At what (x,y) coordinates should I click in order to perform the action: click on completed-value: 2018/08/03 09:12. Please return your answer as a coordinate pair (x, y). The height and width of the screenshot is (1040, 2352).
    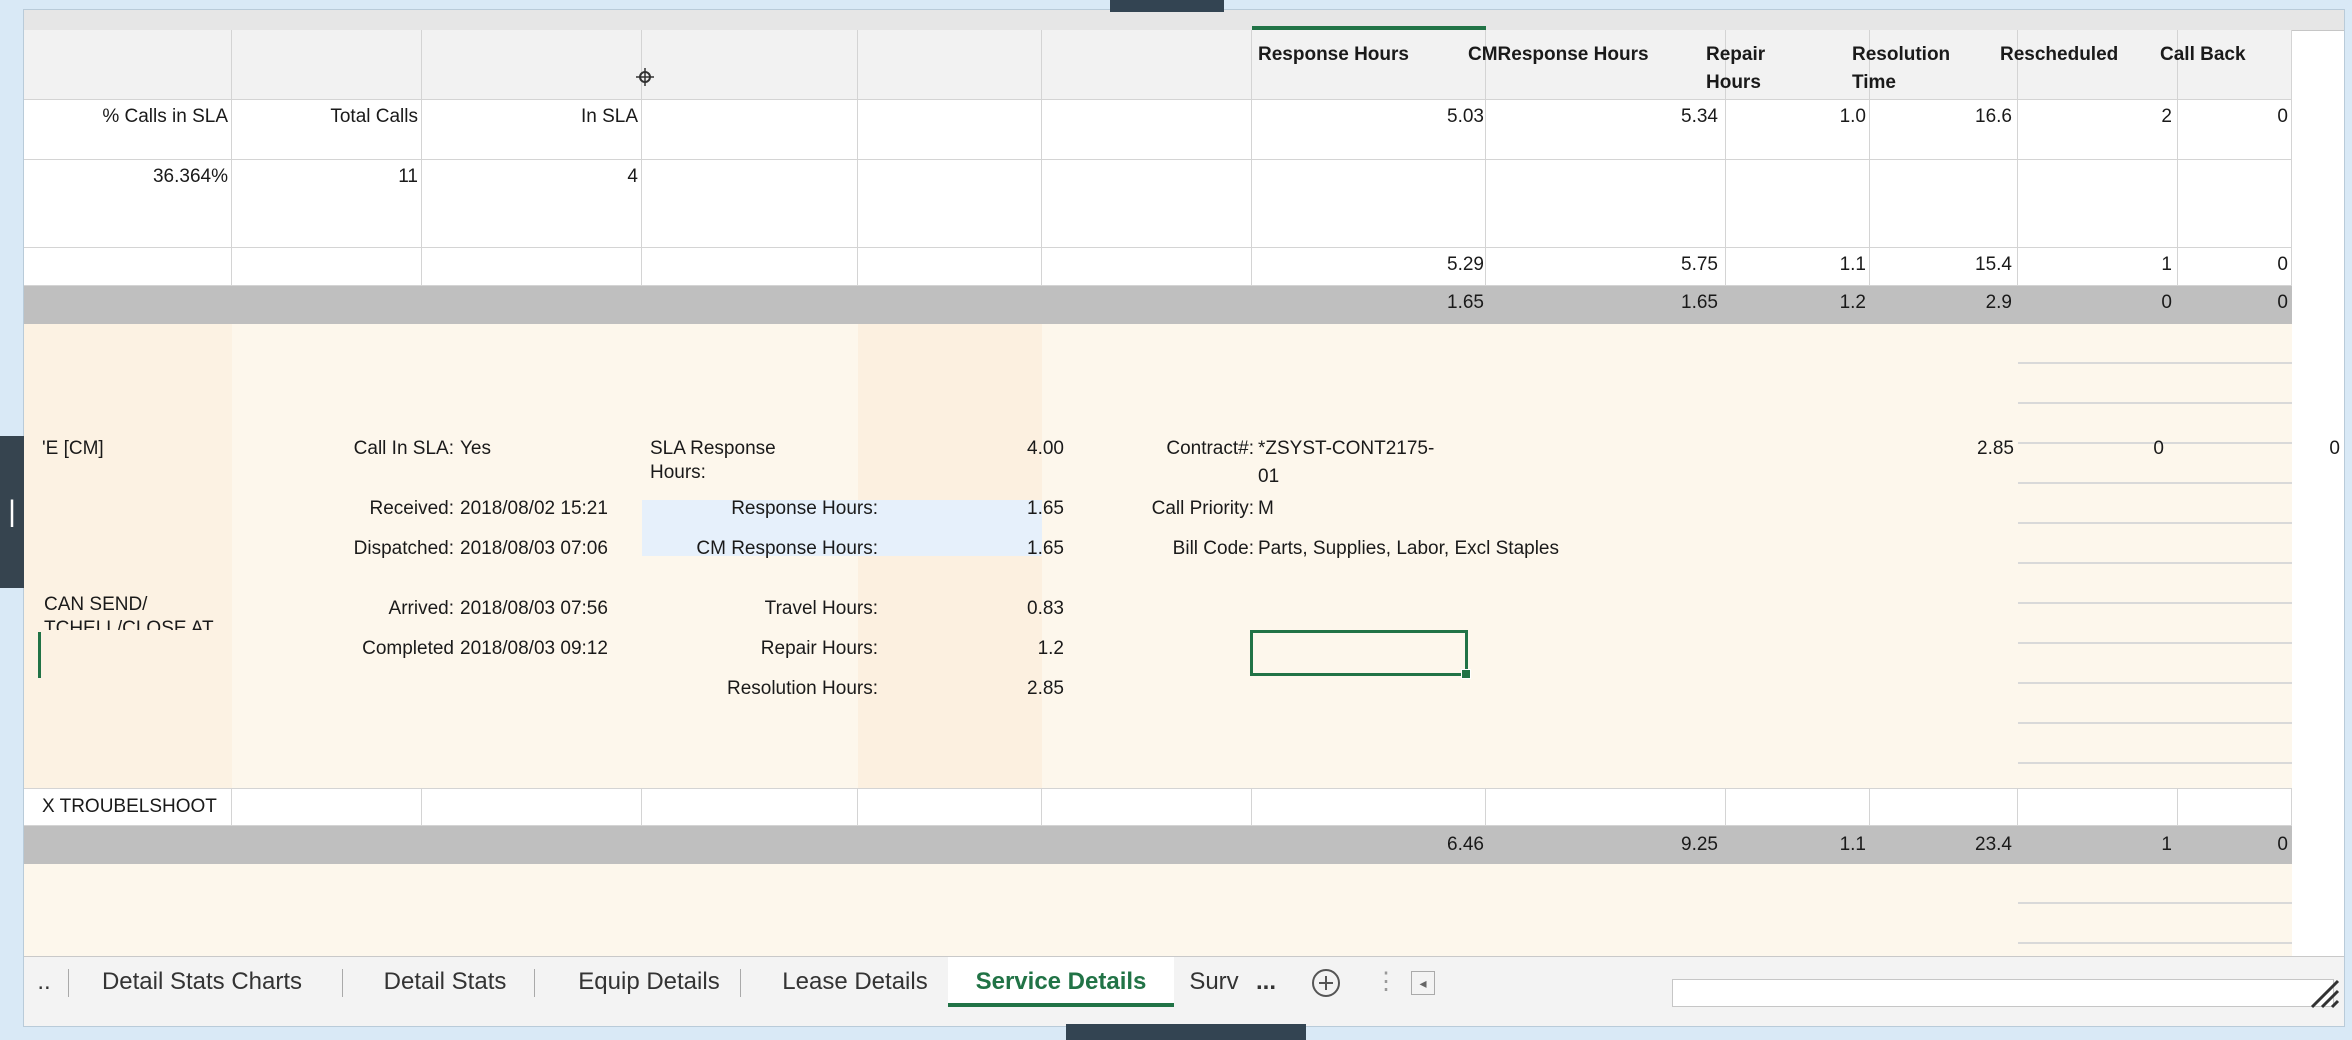
    Looking at the image, I should click on (534, 648).